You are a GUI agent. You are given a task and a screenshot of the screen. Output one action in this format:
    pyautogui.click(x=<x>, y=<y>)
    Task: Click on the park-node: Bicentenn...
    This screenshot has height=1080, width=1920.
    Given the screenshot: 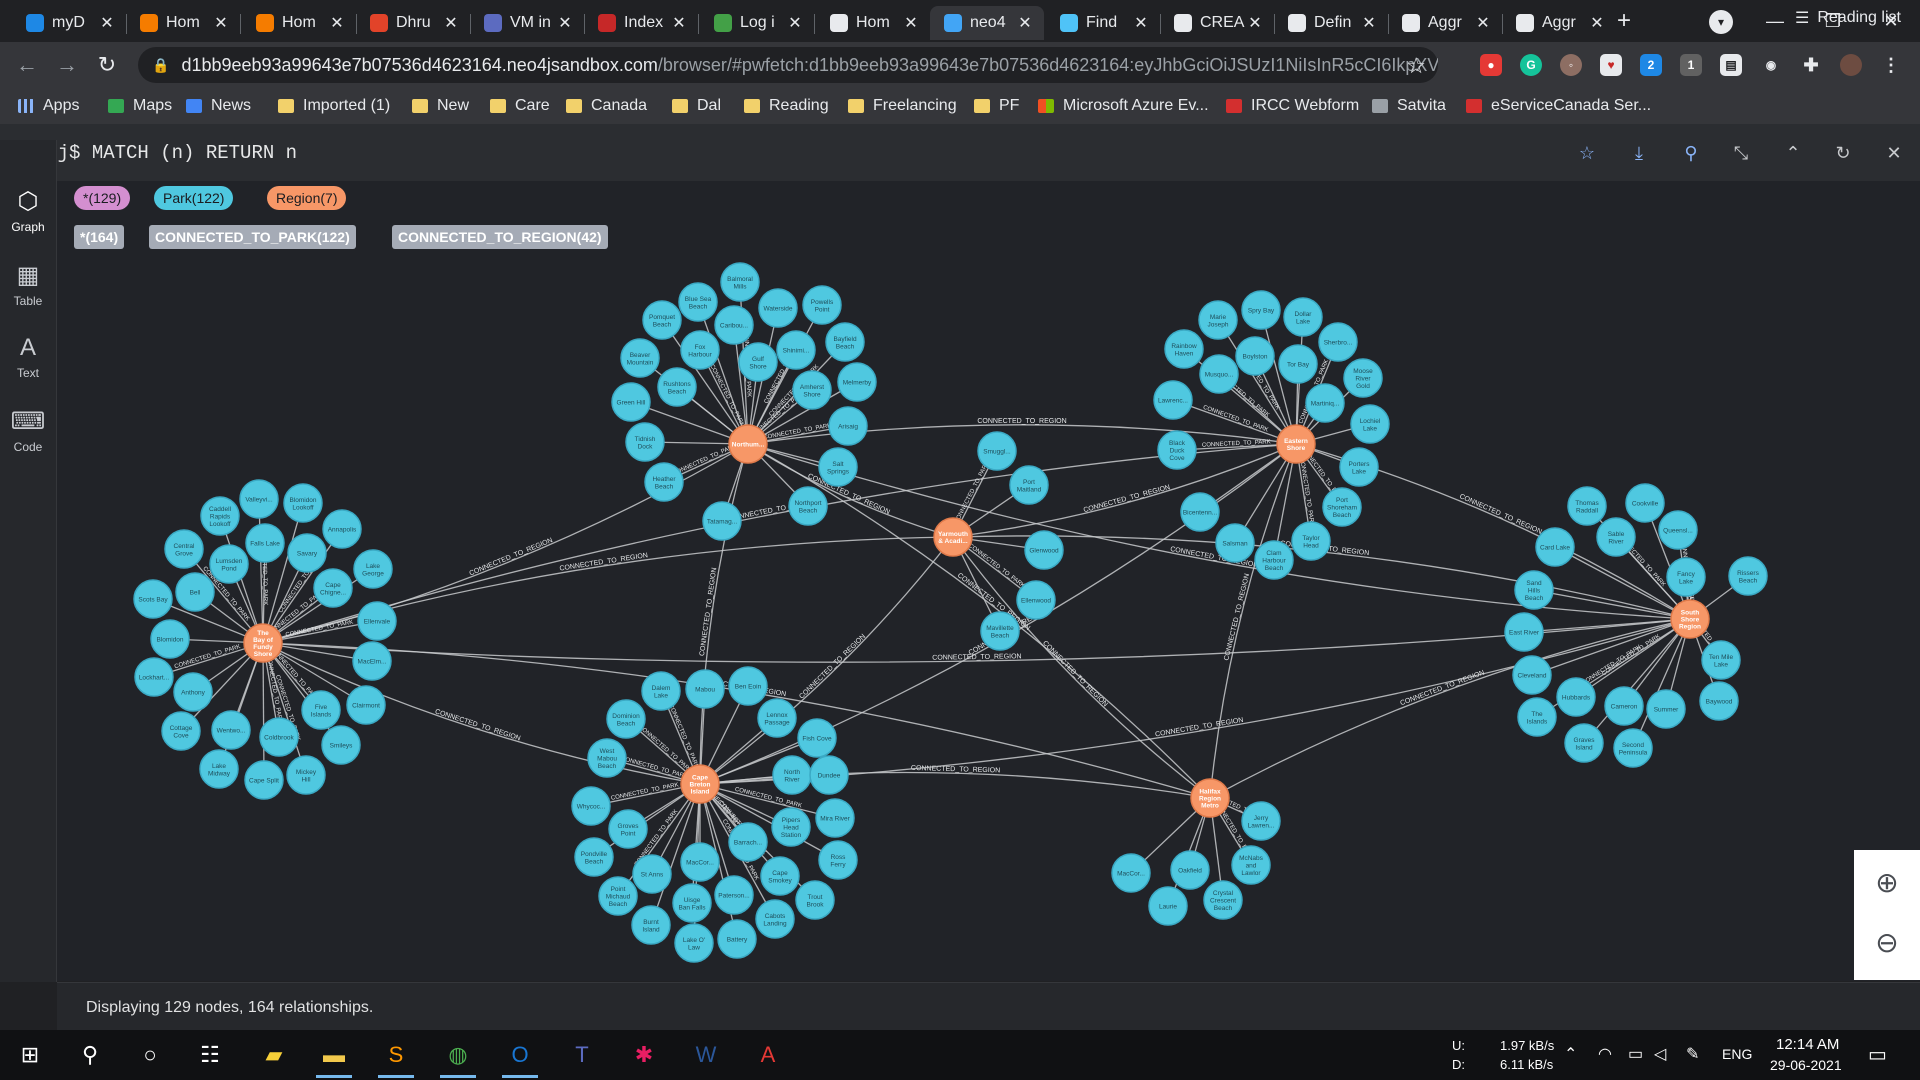 What is the action you would take?
    pyautogui.click(x=1200, y=512)
    